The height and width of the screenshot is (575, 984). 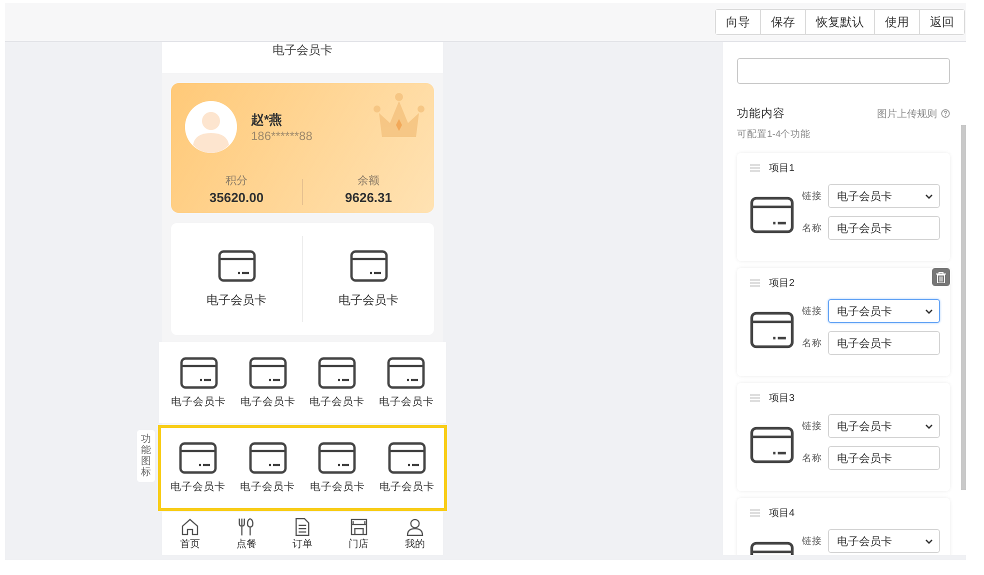 What do you see at coordinates (211, 127) in the screenshot?
I see `avatar-icon` at bounding box center [211, 127].